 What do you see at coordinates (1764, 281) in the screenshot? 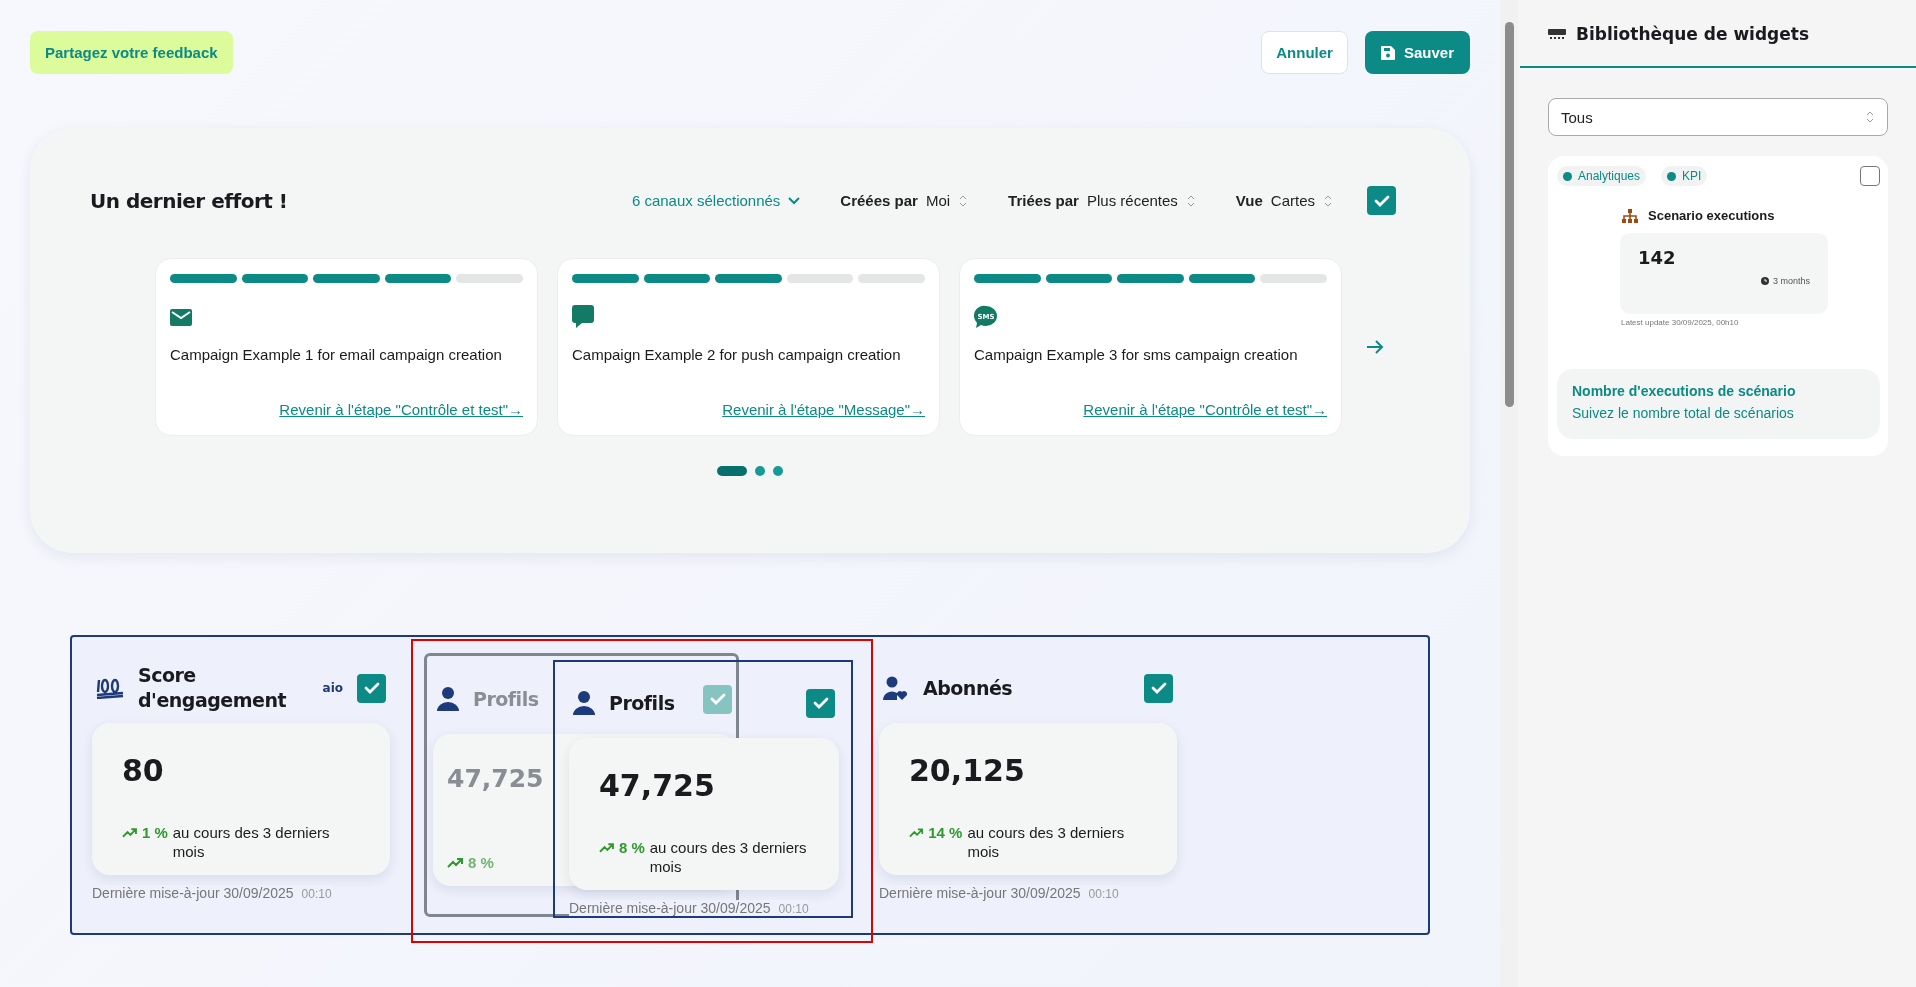
I see `clock-icon` at bounding box center [1764, 281].